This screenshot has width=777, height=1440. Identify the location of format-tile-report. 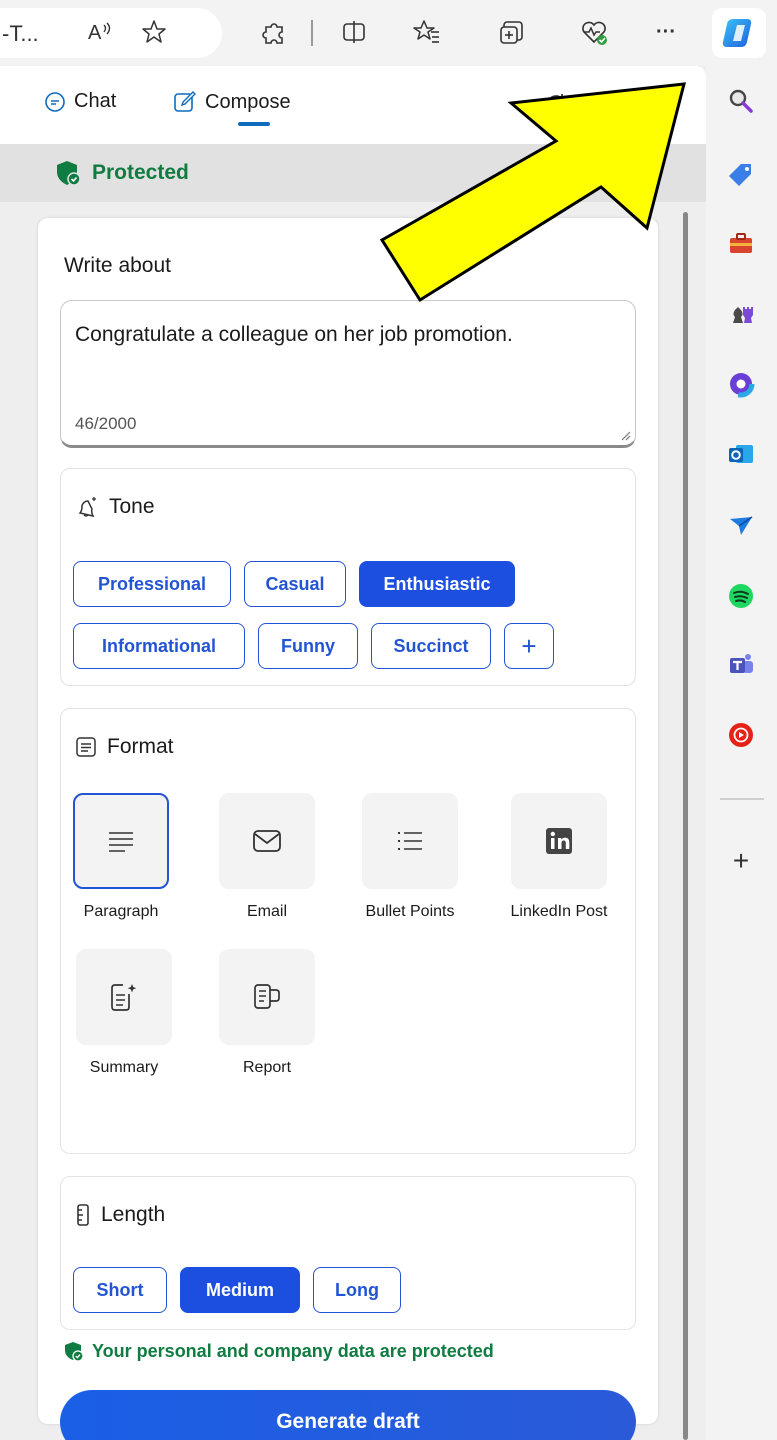
(267, 997).